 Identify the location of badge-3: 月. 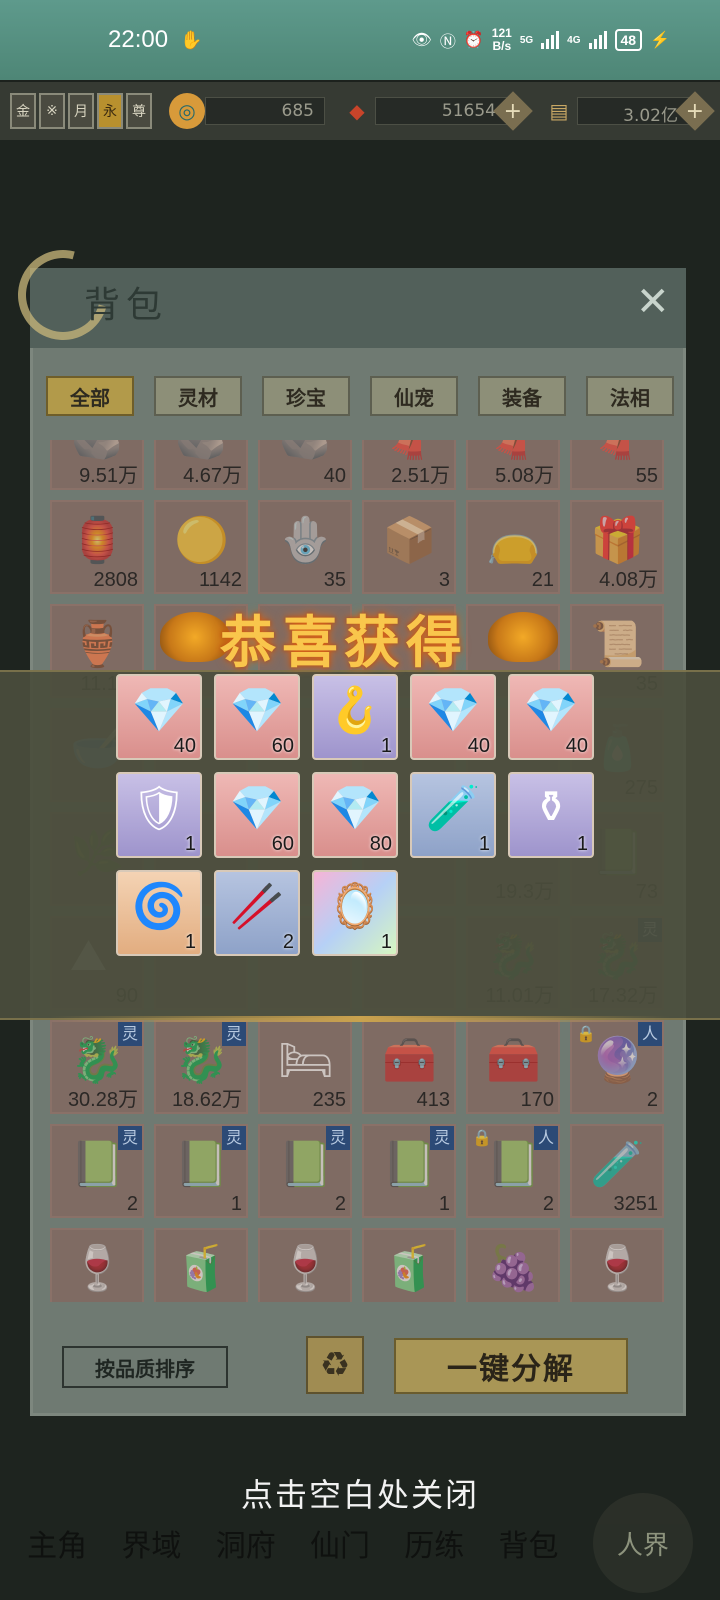
(81, 111).